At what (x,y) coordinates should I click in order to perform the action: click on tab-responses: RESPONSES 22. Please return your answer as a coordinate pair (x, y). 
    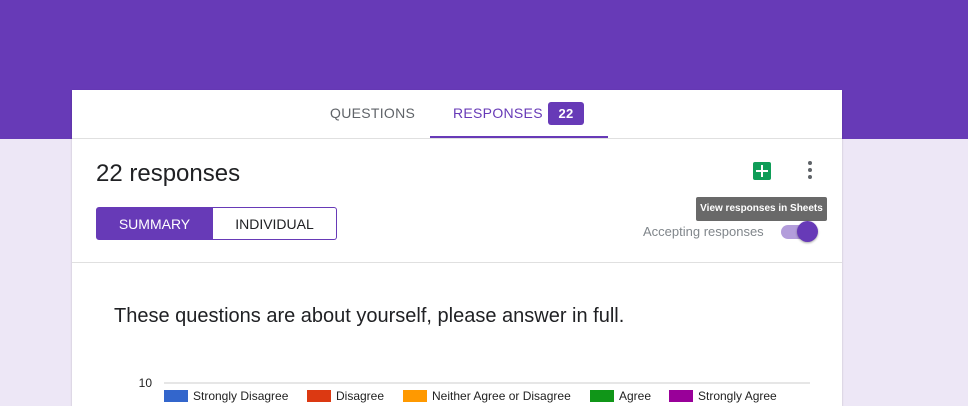
    Looking at the image, I should click on (519, 114).